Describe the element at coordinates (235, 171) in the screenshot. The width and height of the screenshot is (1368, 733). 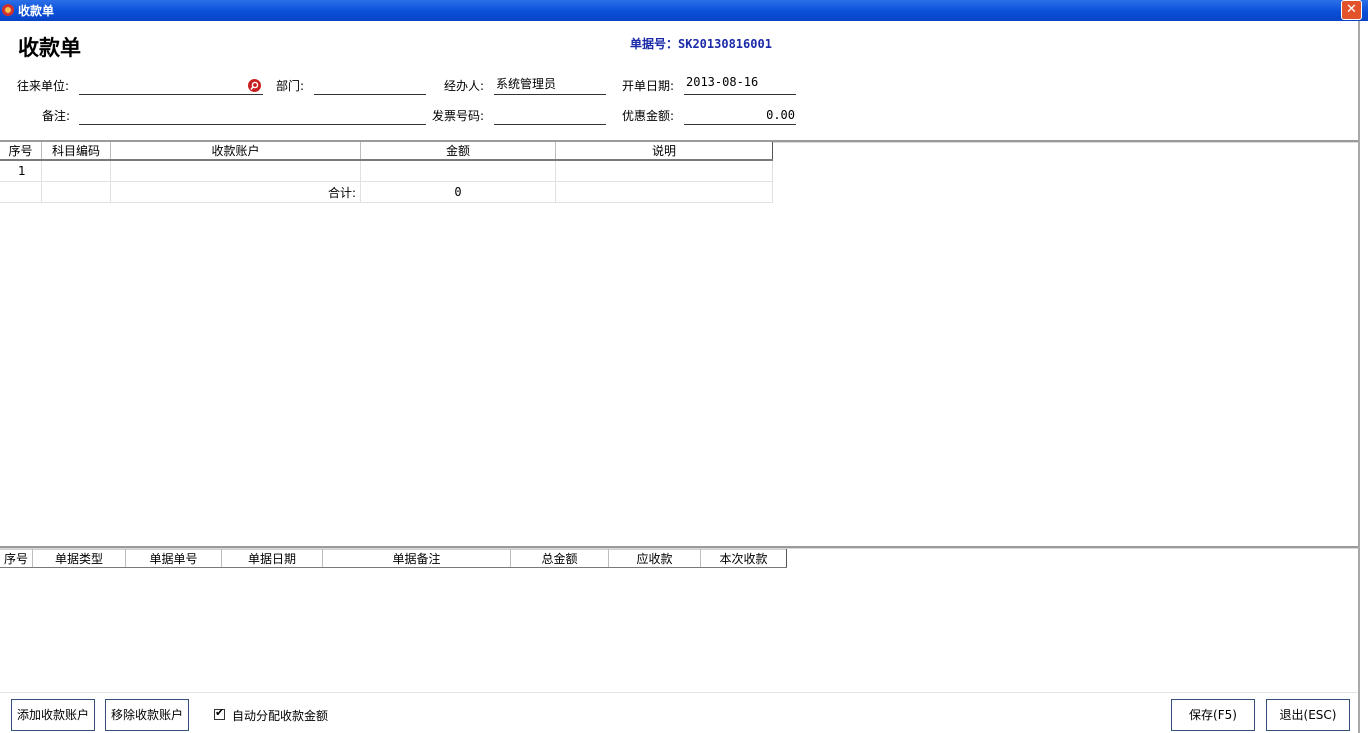
I see `row-account` at that location.